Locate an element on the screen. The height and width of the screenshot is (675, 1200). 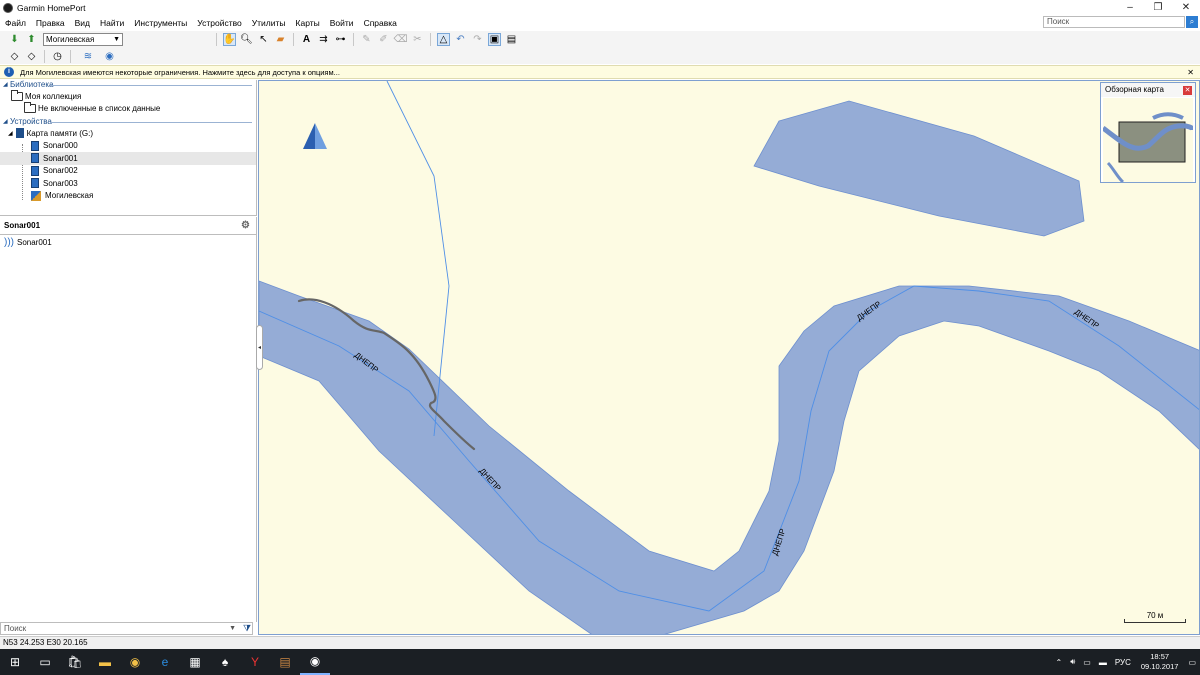
overview-map is located at coordinates (1148, 140).